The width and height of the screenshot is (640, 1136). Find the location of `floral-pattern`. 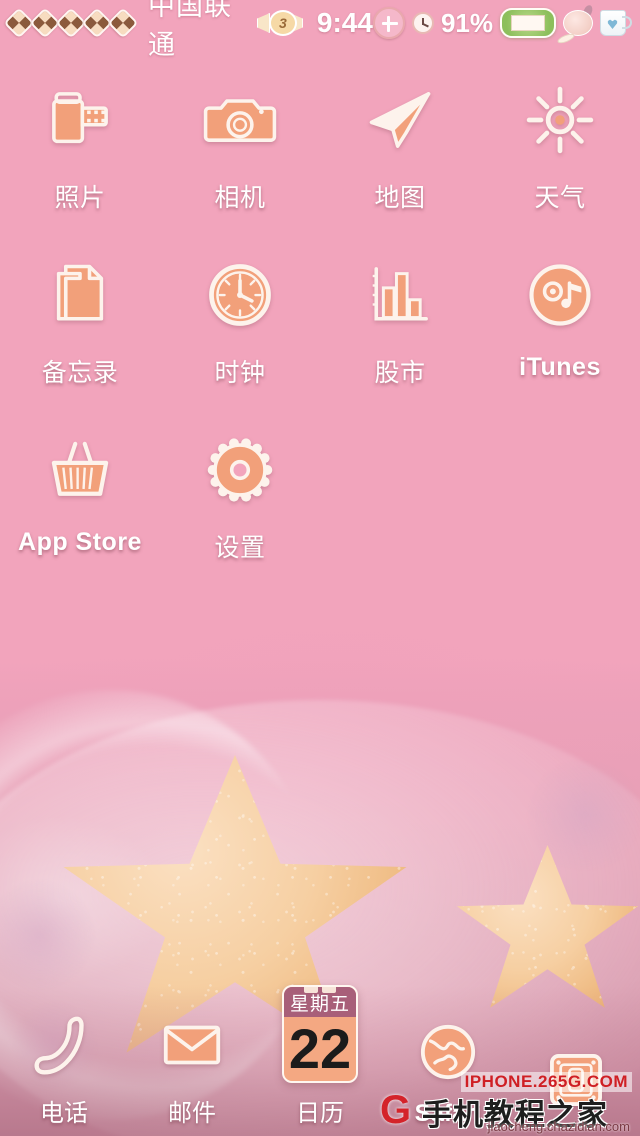

floral-pattern is located at coordinates (580, 815).